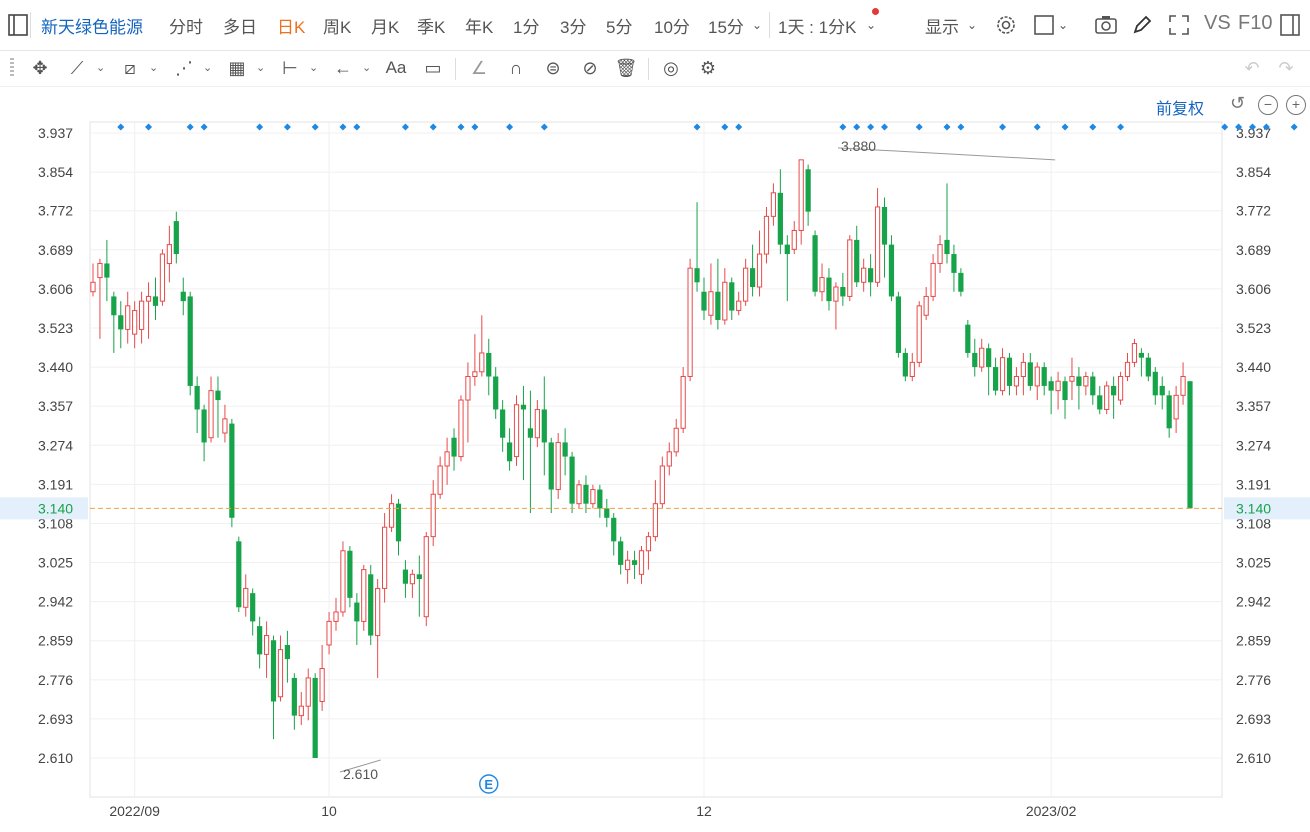  What do you see at coordinates (396, 68) in the screenshot?
I see `text-tool-icon: Aa` at bounding box center [396, 68].